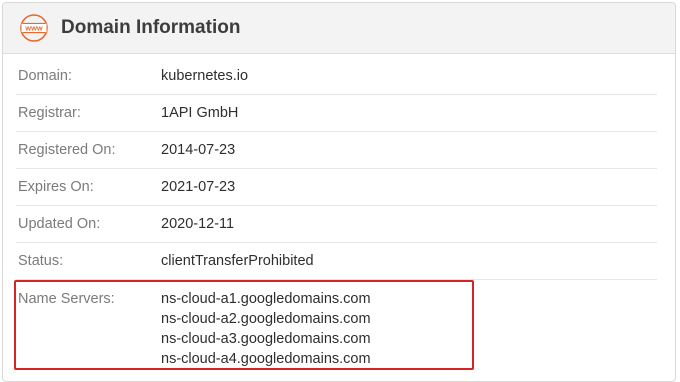 Image resolution: width=680 pixels, height=382 pixels. I want to click on row-updated-on: Updated On: 2020-12-11, so click(336, 224).